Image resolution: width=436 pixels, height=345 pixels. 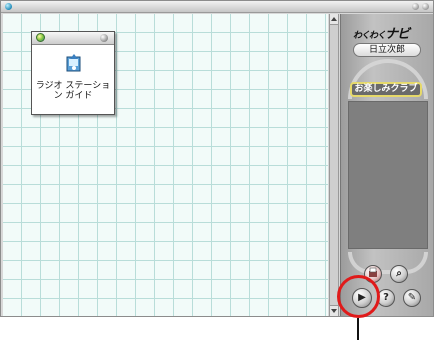 What do you see at coordinates (334, 310) in the screenshot?
I see `scroll-down-button` at bounding box center [334, 310].